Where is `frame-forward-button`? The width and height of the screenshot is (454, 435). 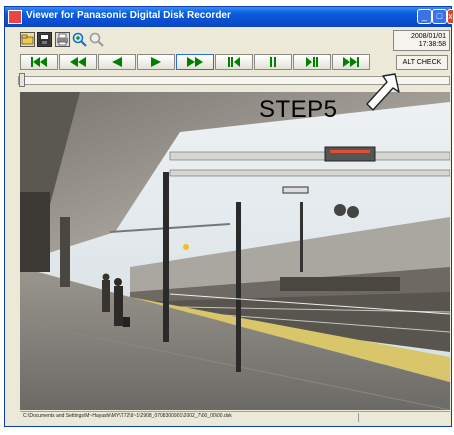
frame-forward-button is located at coordinates (312, 62).